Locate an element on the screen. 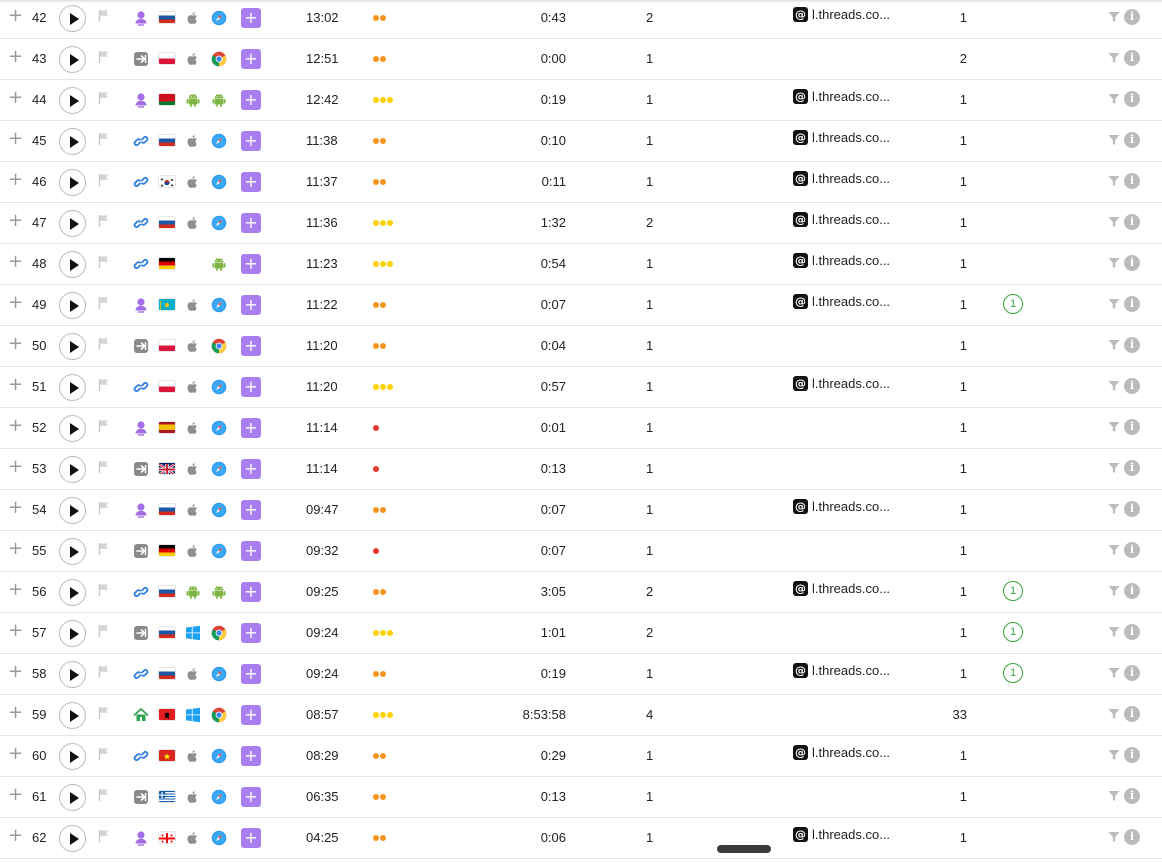 The height and width of the screenshot is (862, 1162). table-row: +48 +11:23 0:54 1 @ l.threads.co... 1 i is located at coordinates (581, 264).